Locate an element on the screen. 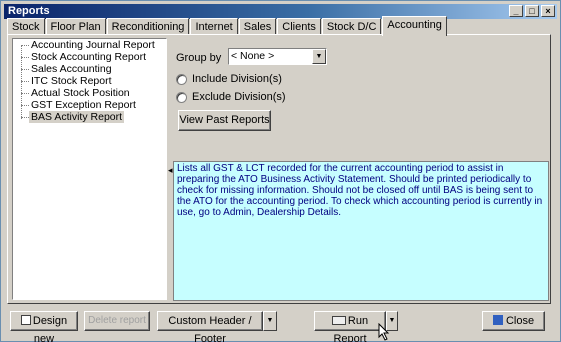  custom-header-footer-button: Custom Header / Footer is located at coordinates (210, 326).